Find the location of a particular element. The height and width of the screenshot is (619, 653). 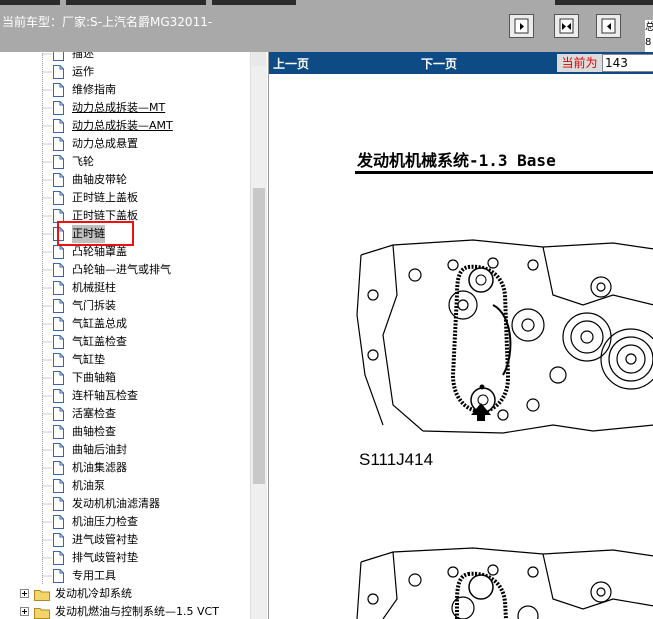

tree-item-label: 活塞检查 is located at coordinates (94, 413).